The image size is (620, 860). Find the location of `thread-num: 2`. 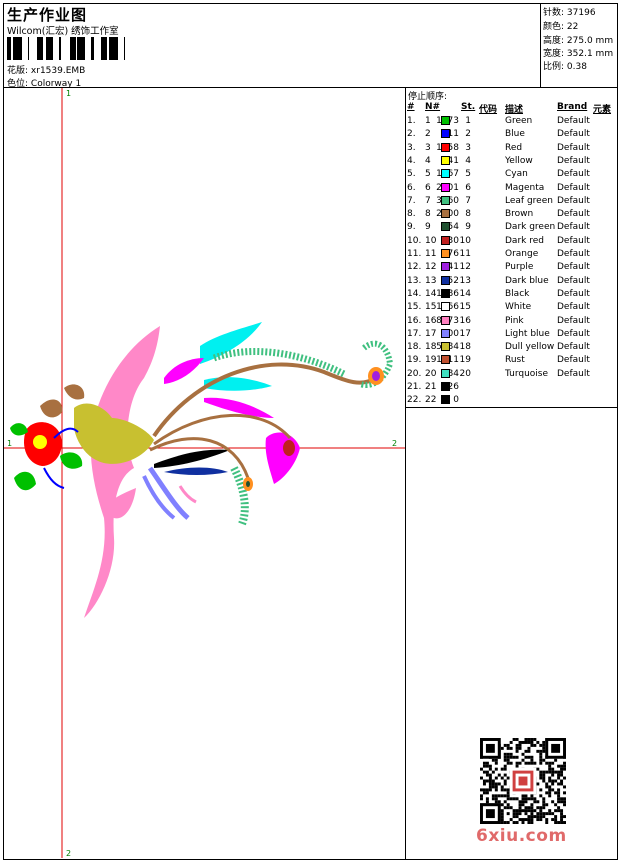

thread-num: 2 is located at coordinates (428, 134).